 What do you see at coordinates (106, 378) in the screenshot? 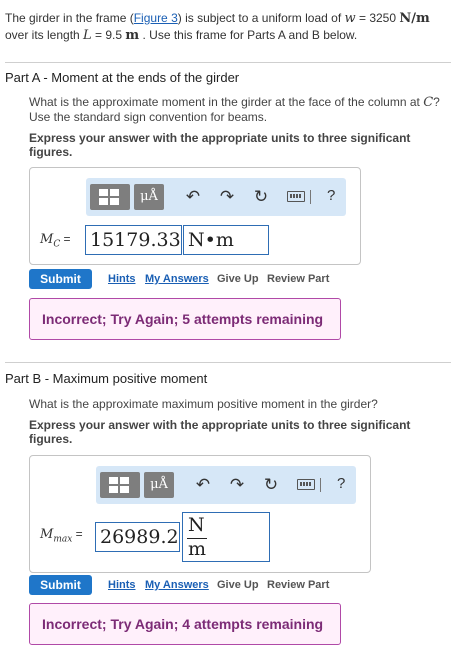
I see `part-b-title: Part B - Maximum positive moment` at bounding box center [106, 378].